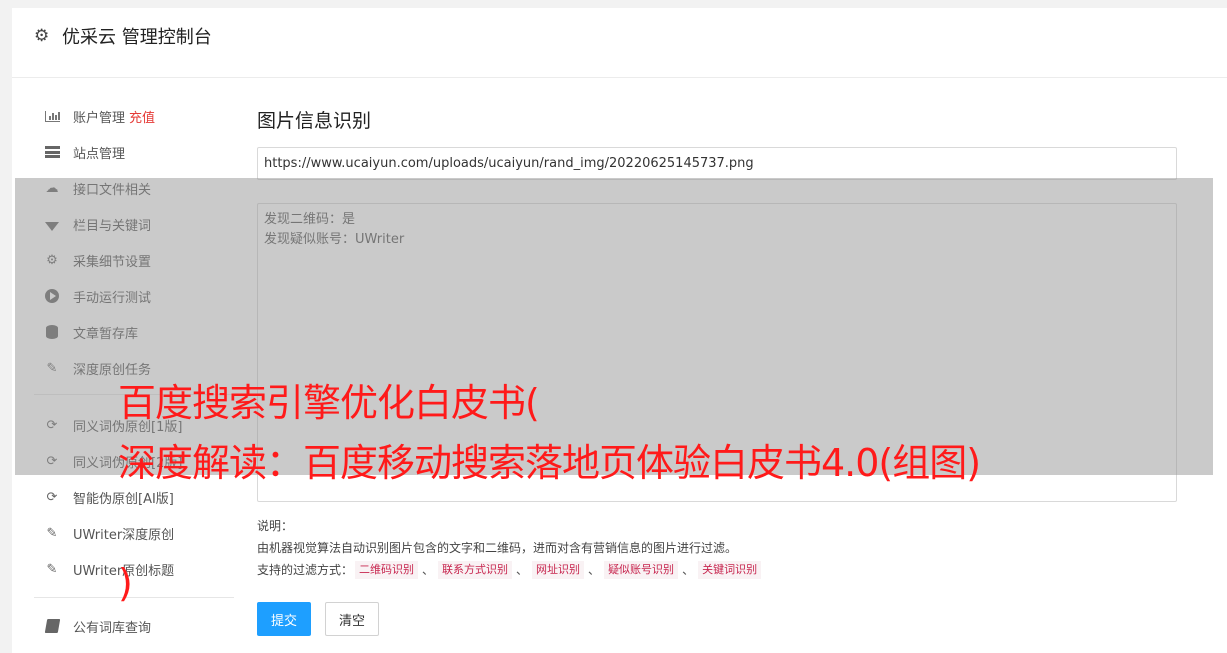 Image resolution: width=1227 pixels, height=653 pixels. Describe the element at coordinates (549, 463) in the screenshot. I see `overlay-title-line2: 深度解读：百度移动搜索落地页体验白皮书4.0(组图)` at that location.